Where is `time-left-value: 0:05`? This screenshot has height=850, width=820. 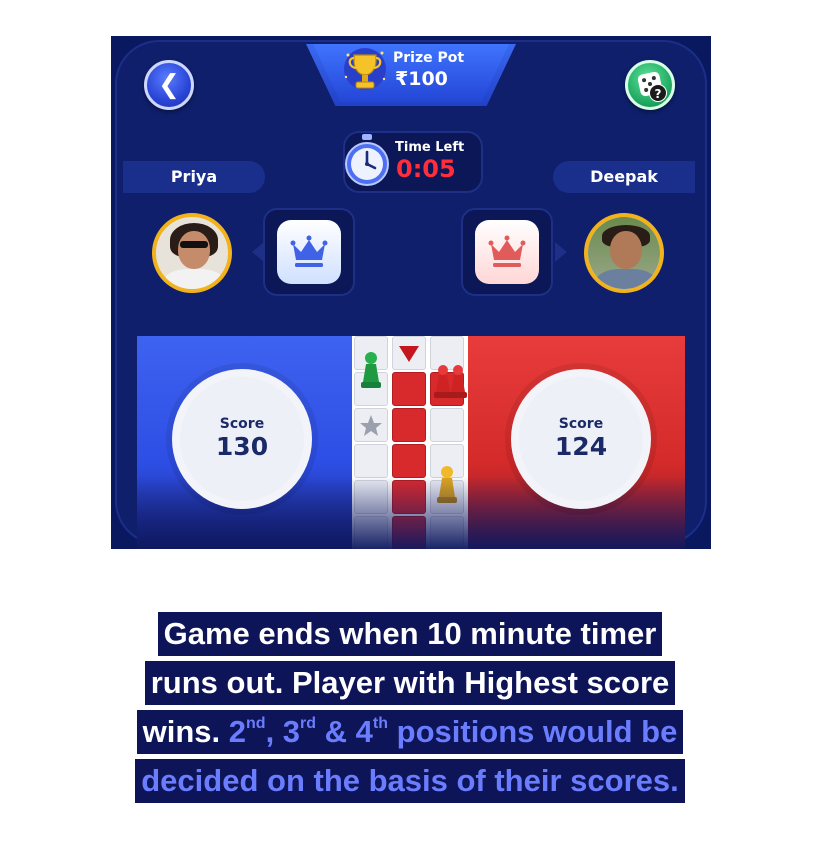 time-left-value: 0:05 is located at coordinates (426, 169).